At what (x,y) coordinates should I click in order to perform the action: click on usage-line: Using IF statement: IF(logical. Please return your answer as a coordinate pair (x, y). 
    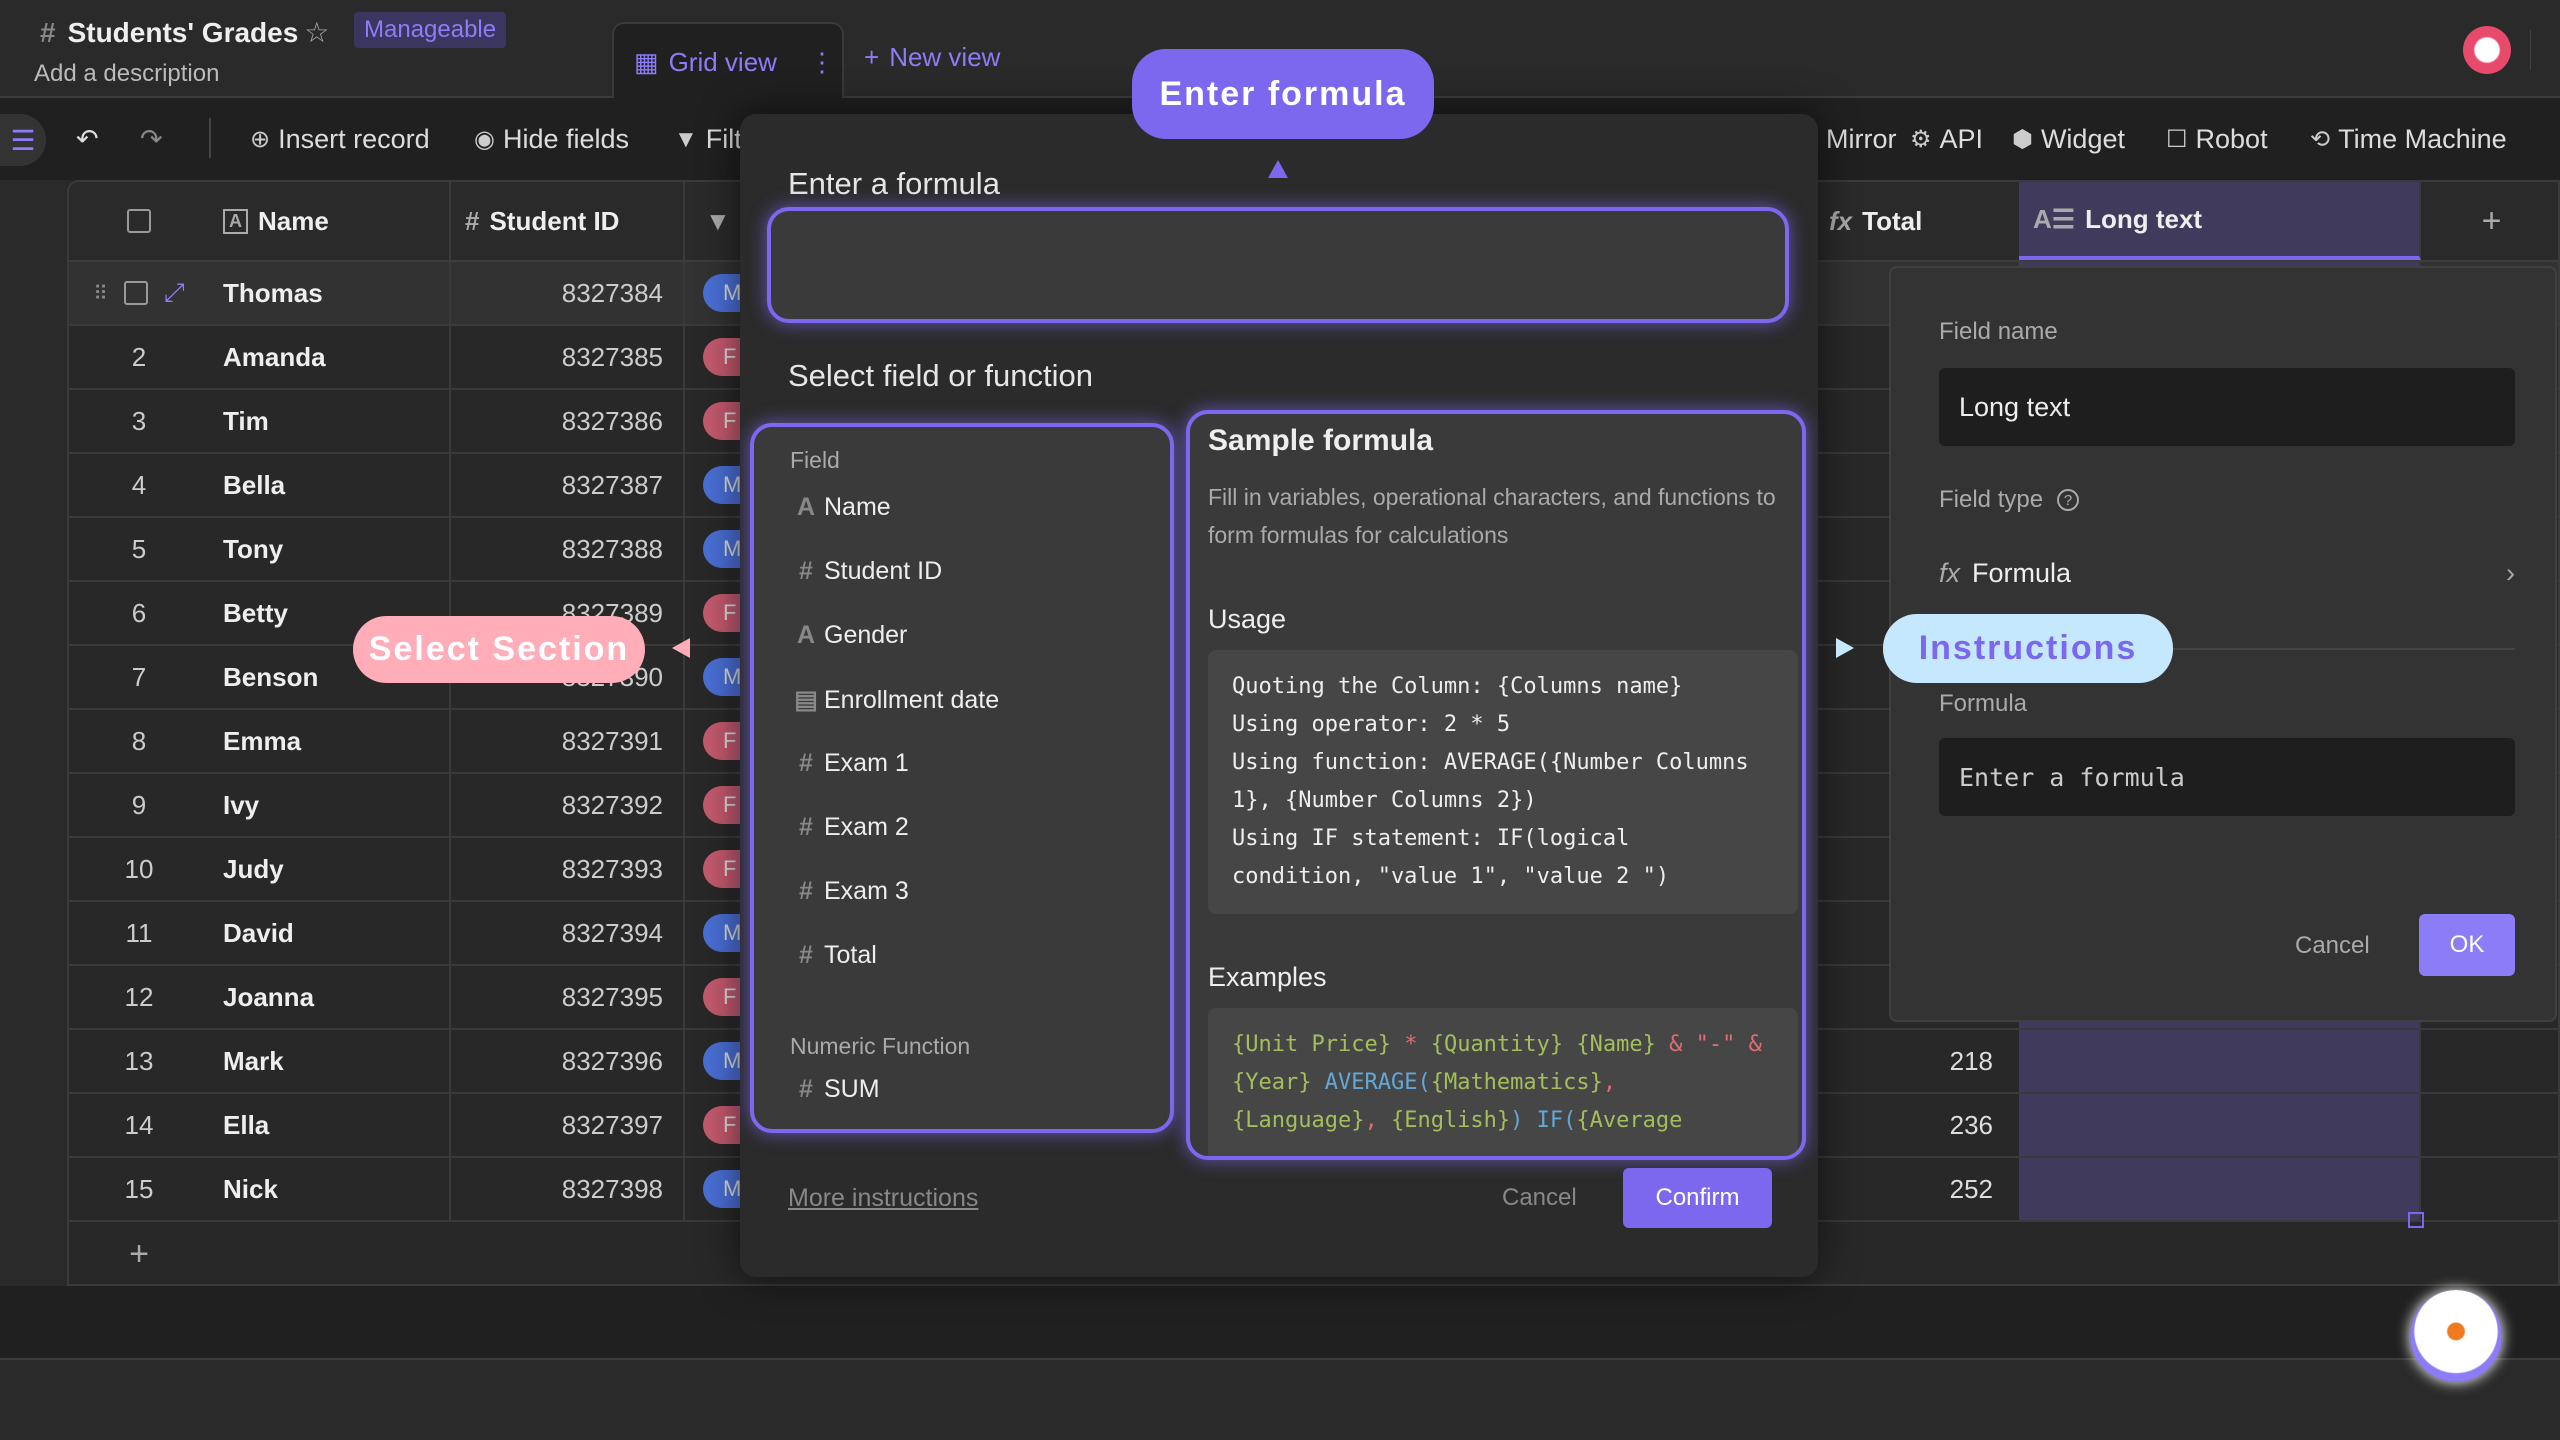
    Looking at the image, I should click on (1431, 838).